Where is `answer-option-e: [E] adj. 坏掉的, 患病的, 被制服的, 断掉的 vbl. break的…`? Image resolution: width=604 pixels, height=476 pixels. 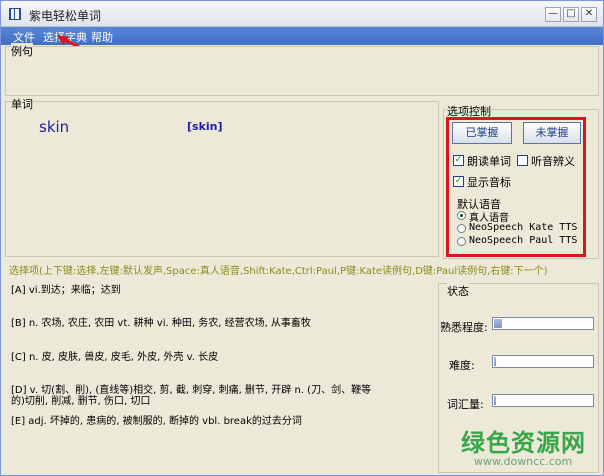 answer-option-e: [E] adj. 坏掉的, 患病的, 被制服的, 断掉的 vbl. break的… is located at coordinates (156, 419).